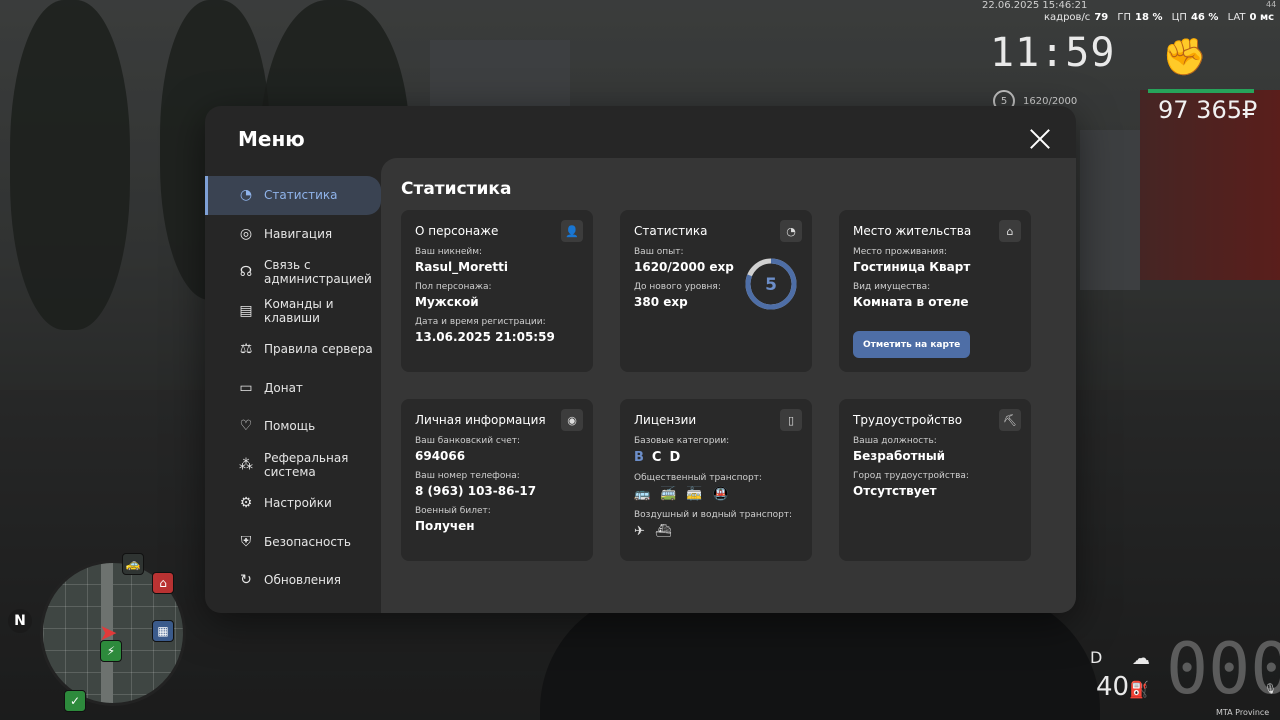 The width and height of the screenshot is (1280, 720). What do you see at coordinates (899, 456) in the screenshot?
I see `position-value: Безработный` at bounding box center [899, 456].